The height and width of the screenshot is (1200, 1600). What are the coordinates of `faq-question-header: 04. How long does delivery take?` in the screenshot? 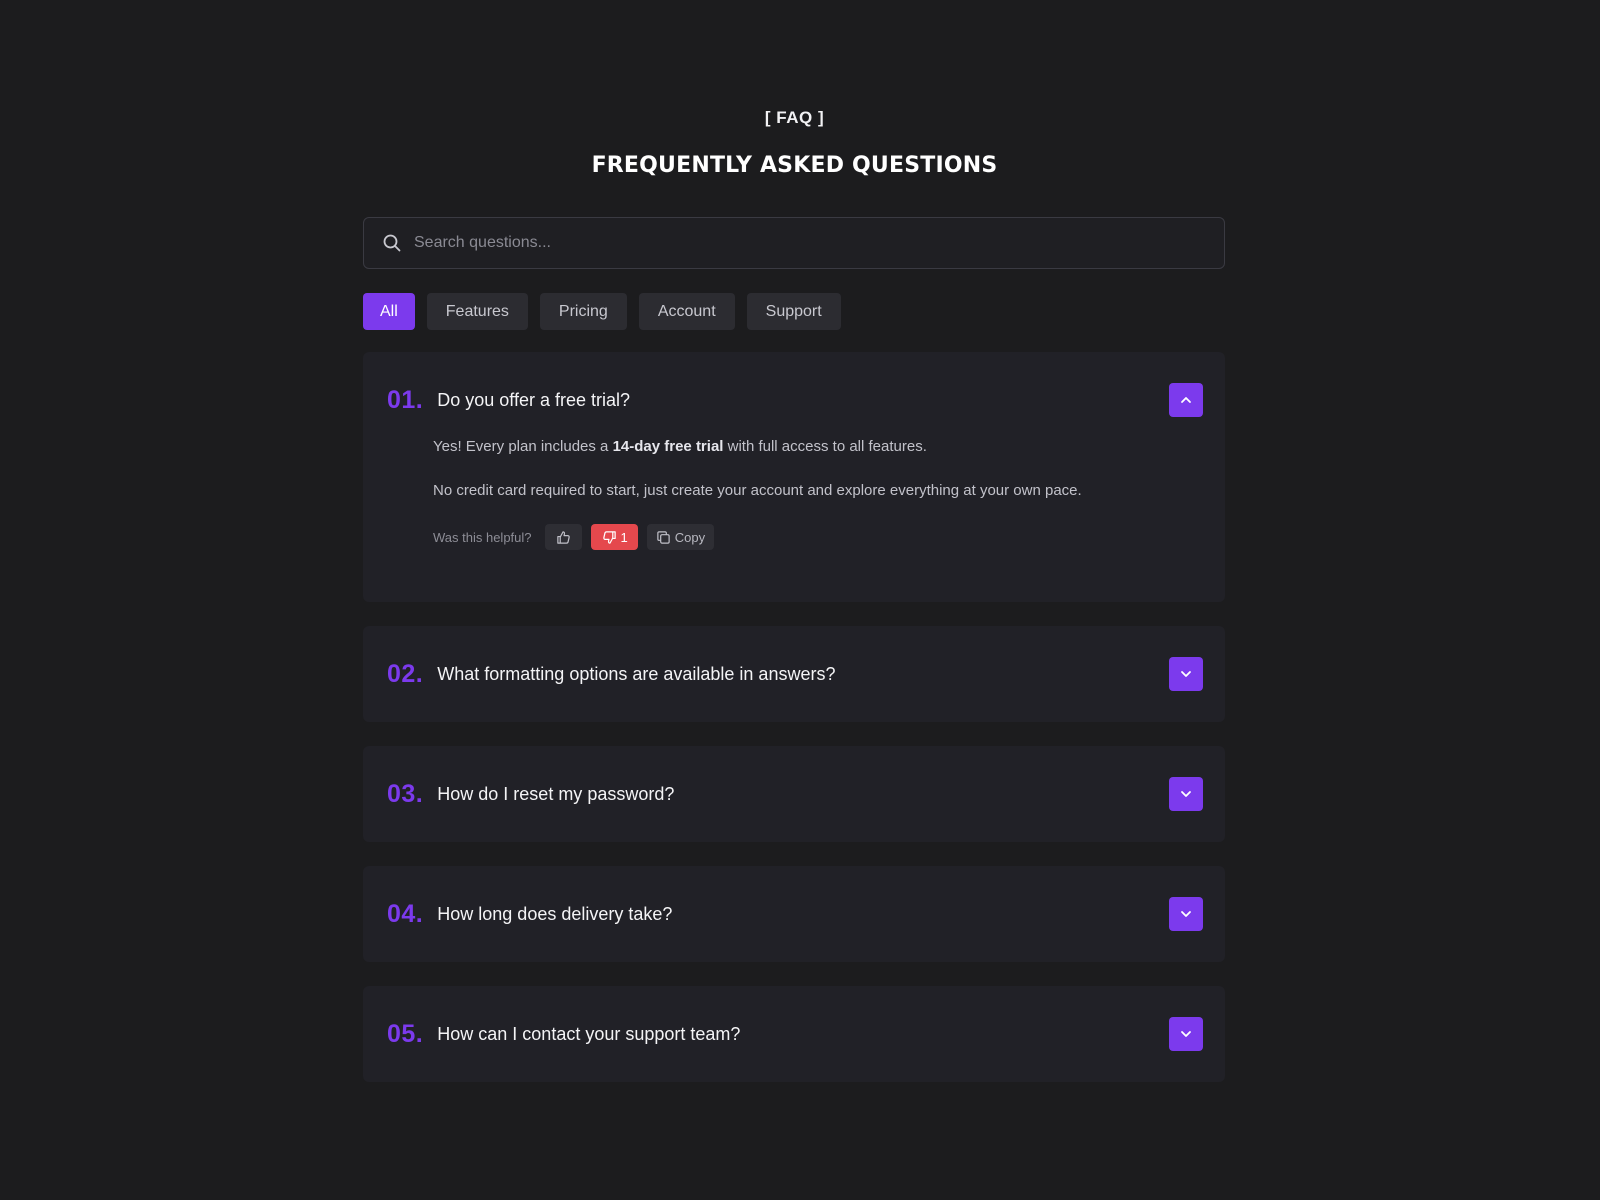 It's located at (794, 914).